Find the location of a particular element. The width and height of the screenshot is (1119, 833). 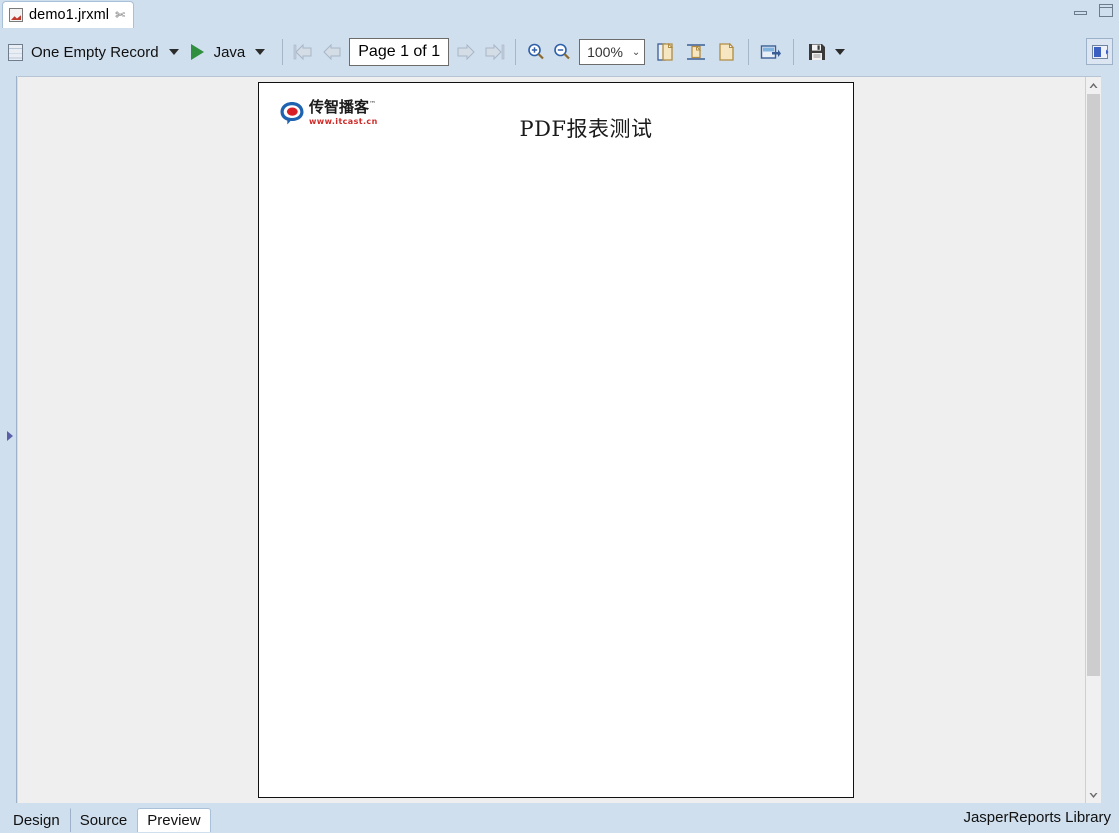

zoom-level-select: 100% ⌄ is located at coordinates (612, 52).